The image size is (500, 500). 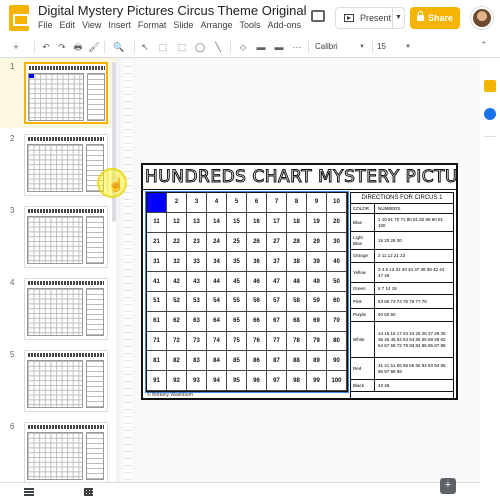 I want to click on chart-cell: 51, so click(x=157, y=301).